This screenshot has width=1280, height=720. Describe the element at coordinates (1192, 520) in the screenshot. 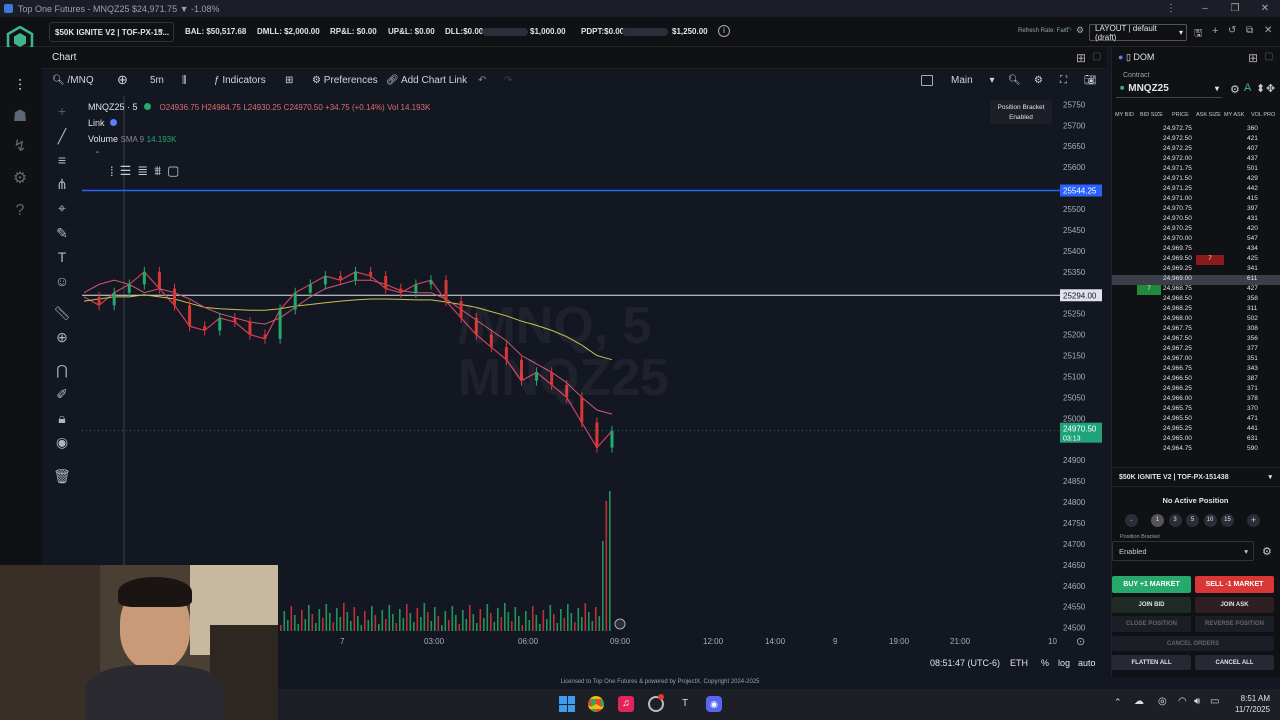

I see `qty-option-button: 5` at that location.